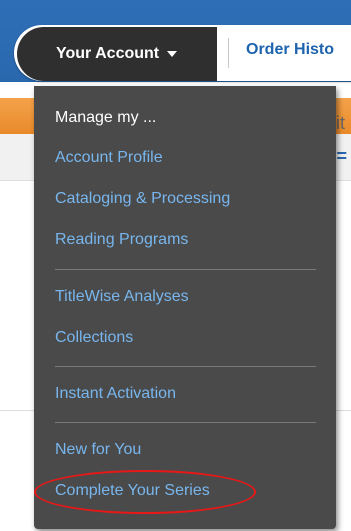  I want to click on menu-item-collections: Collections, so click(94, 338).